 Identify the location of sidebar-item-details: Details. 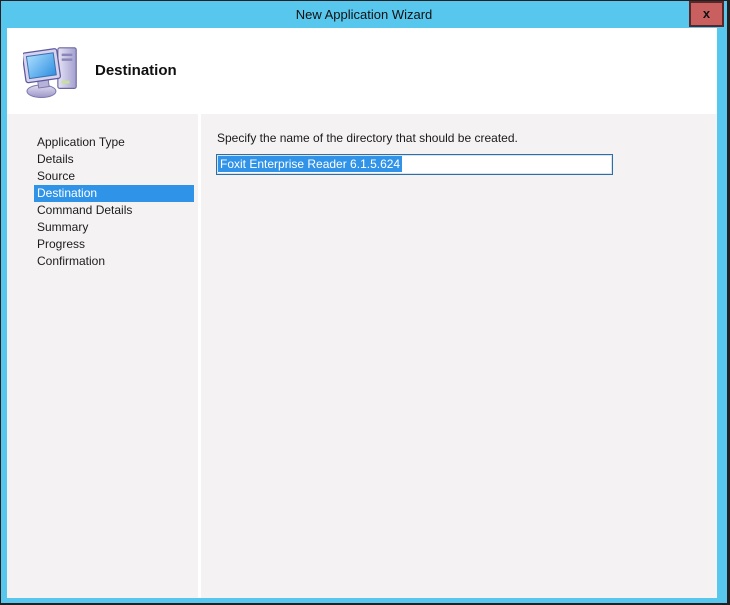
(114, 159).